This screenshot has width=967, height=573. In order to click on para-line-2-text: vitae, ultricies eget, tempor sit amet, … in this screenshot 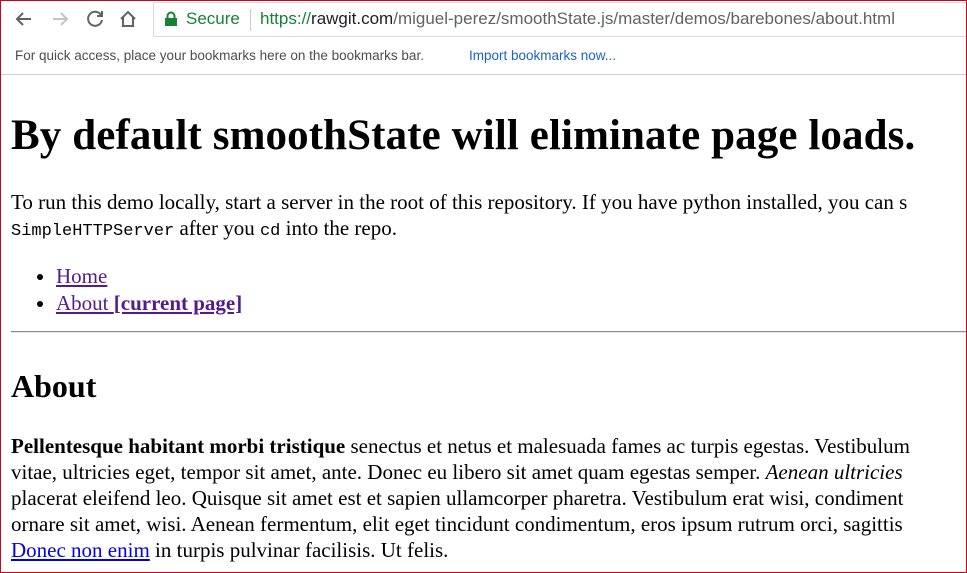, I will do `click(388, 472)`.